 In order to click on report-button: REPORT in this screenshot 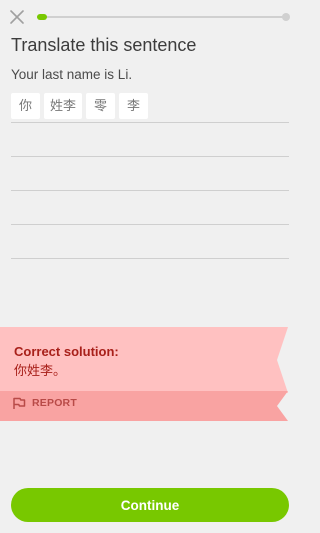, I will do `click(44, 403)`.